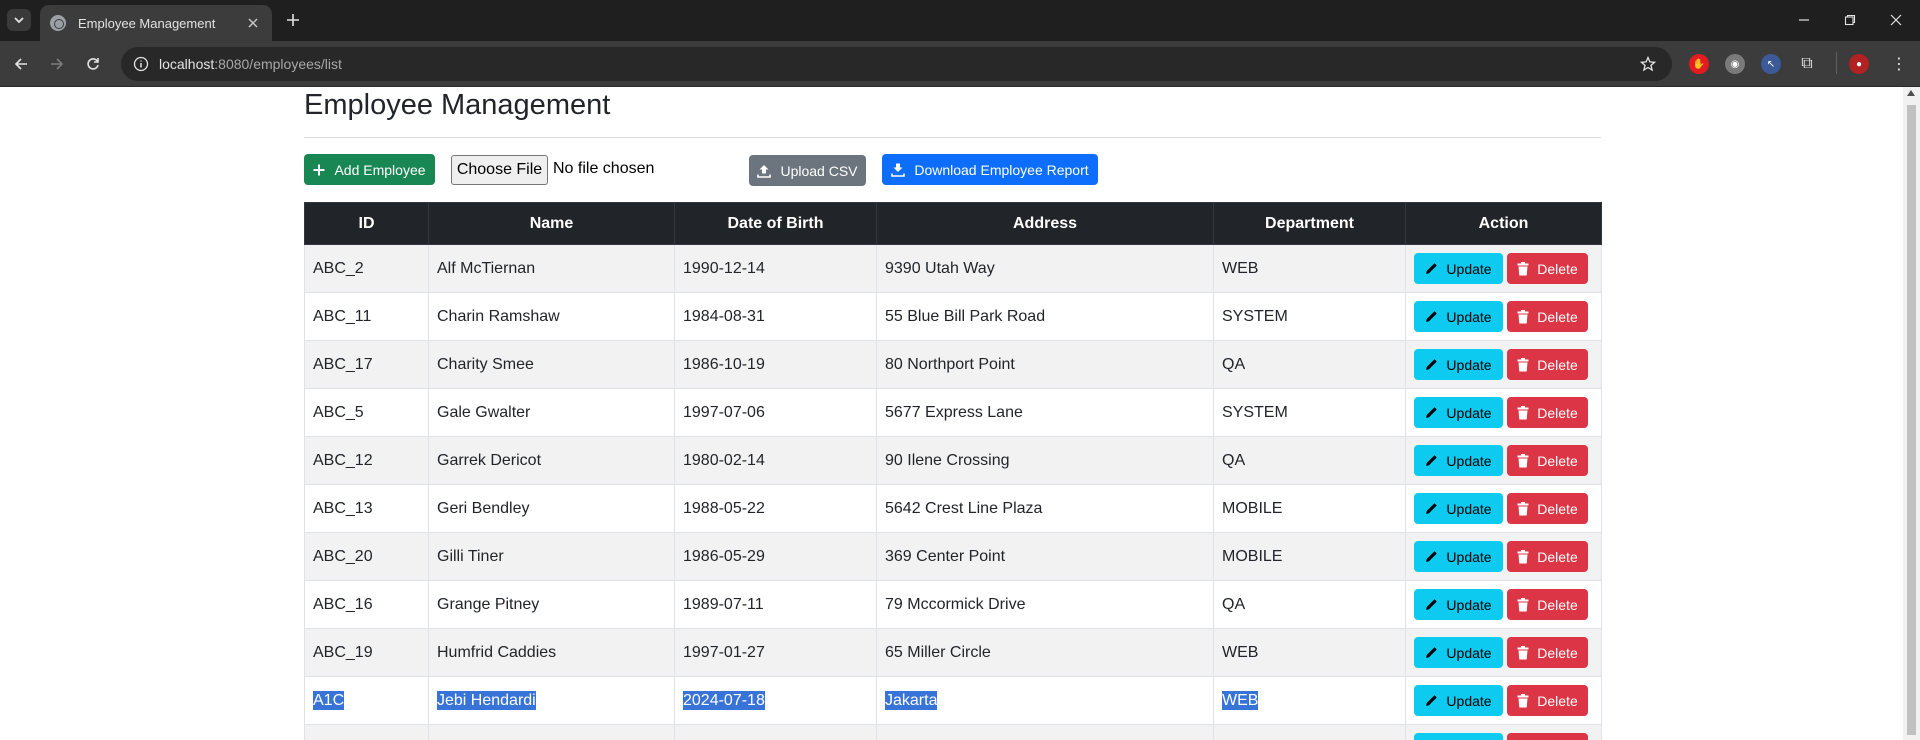 The height and width of the screenshot is (740, 1920). I want to click on column-header-department: Department, so click(1309, 223).